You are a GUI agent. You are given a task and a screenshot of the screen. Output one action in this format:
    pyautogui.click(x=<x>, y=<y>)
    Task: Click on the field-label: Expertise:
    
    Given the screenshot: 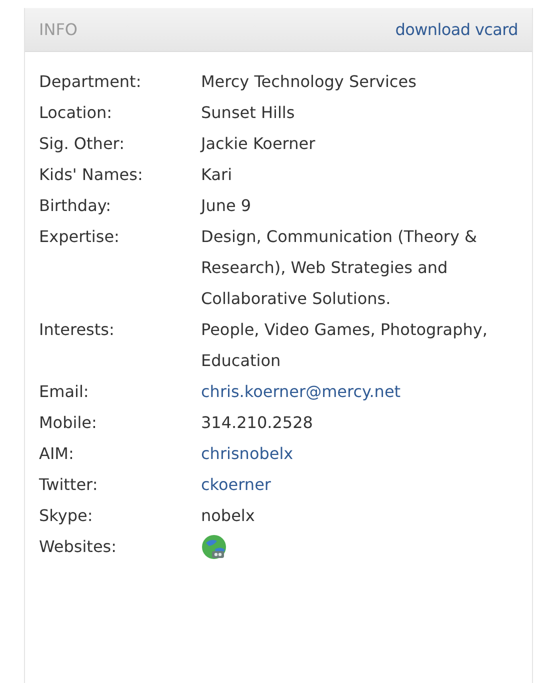 What is the action you would take?
    pyautogui.click(x=79, y=237)
    